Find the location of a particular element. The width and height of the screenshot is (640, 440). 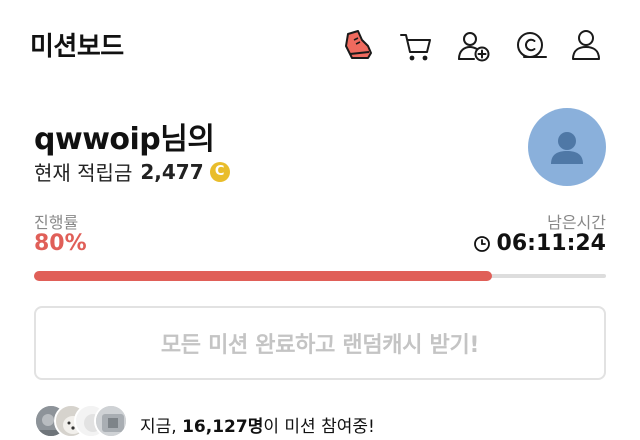

avatar is located at coordinates (567, 147).